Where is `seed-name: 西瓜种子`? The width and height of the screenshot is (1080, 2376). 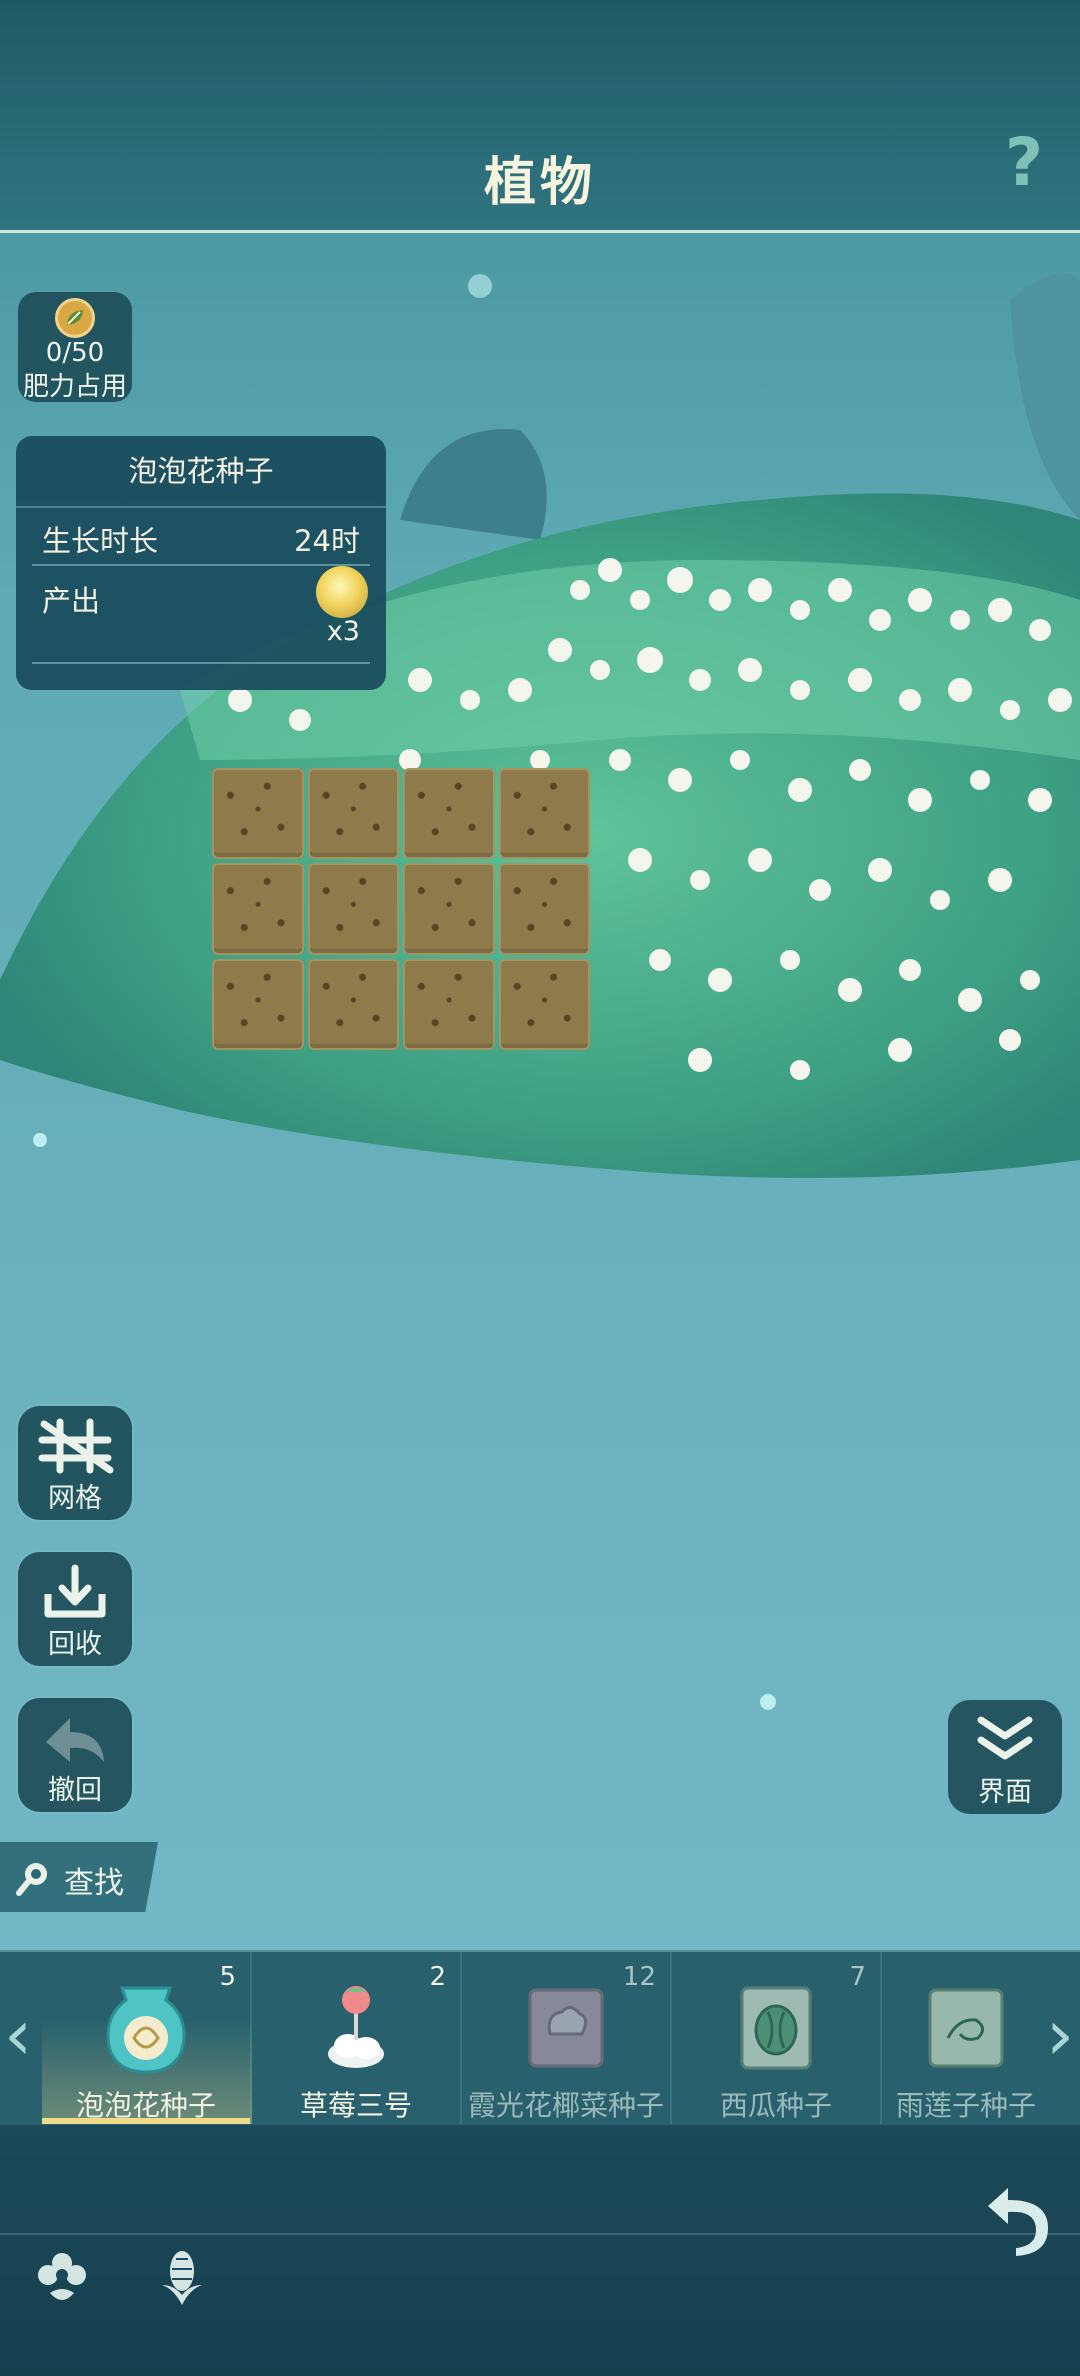
seed-name: 西瓜种子 is located at coordinates (775, 2105).